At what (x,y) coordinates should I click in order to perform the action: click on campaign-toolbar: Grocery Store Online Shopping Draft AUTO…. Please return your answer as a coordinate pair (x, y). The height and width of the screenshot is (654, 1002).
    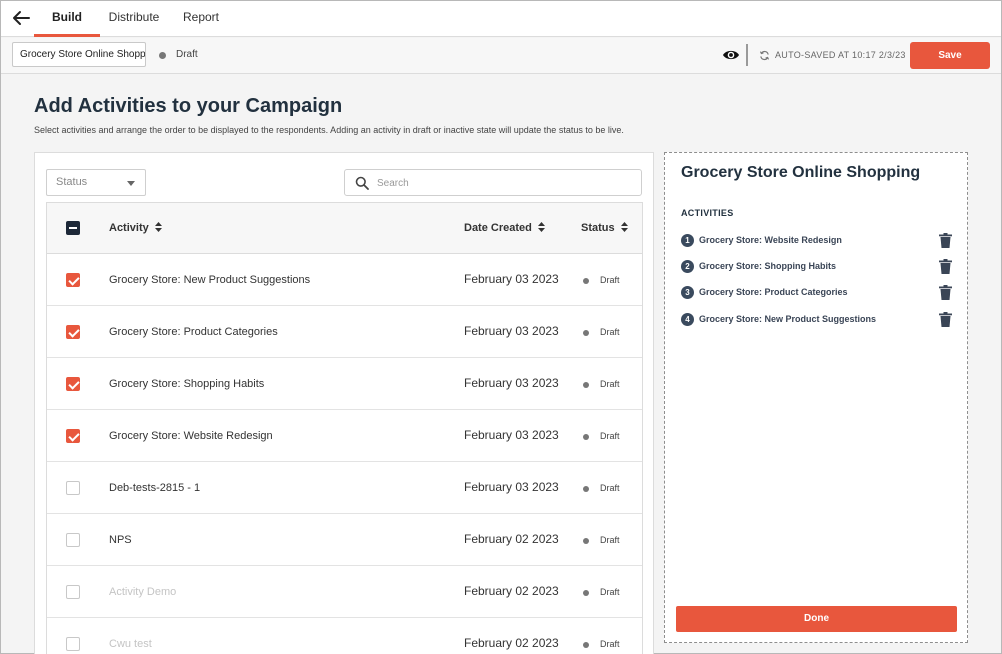
    Looking at the image, I should click on (501, 56).